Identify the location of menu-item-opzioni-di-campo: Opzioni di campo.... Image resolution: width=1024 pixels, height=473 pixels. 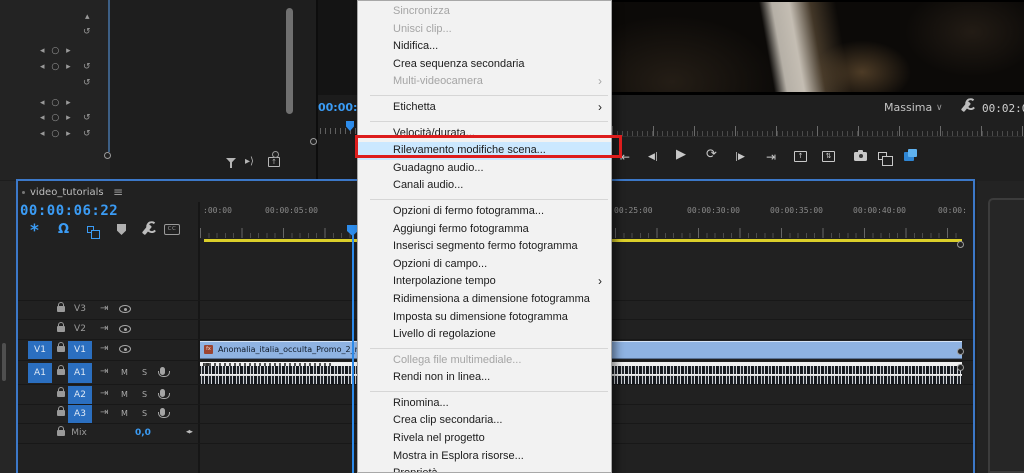
(484, 265).